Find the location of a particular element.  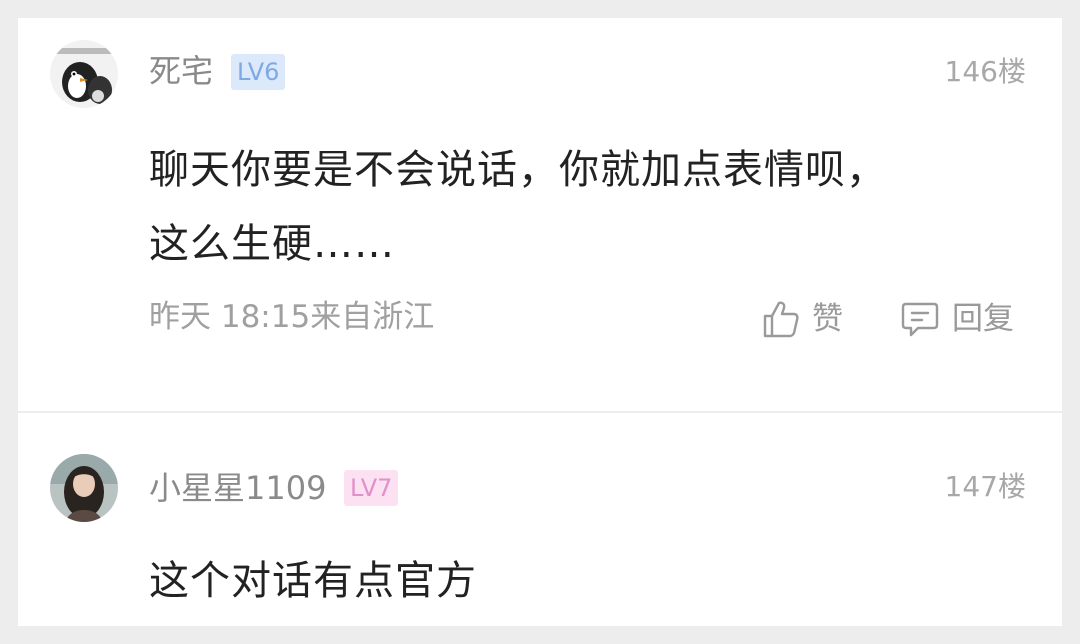

comment-icon is located at coordinates (920, 319).